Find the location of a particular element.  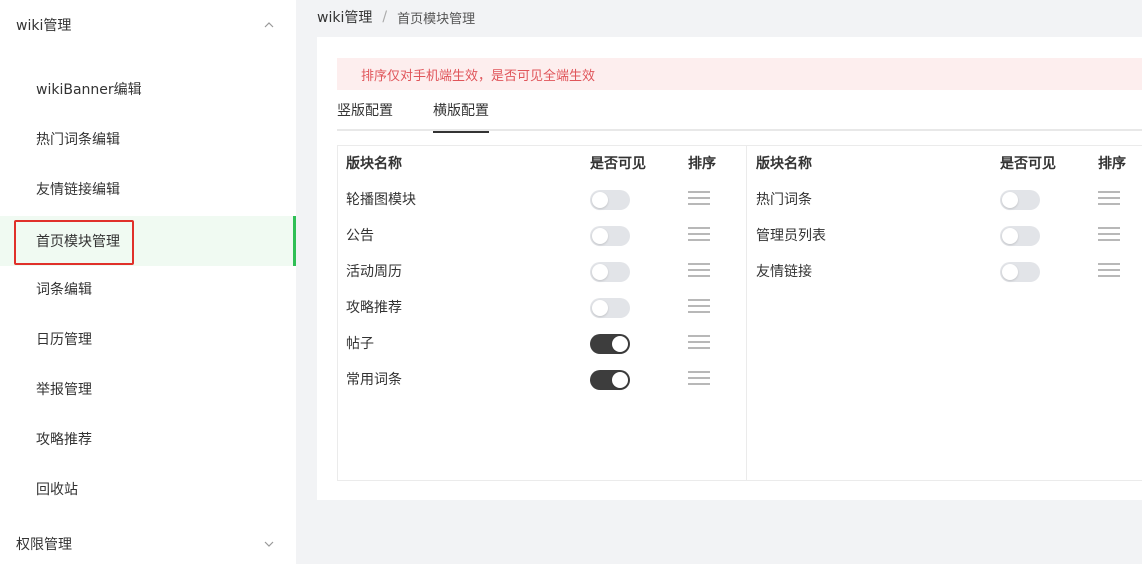

module-name: 管理员列表 is located at coordinates (791, 236).